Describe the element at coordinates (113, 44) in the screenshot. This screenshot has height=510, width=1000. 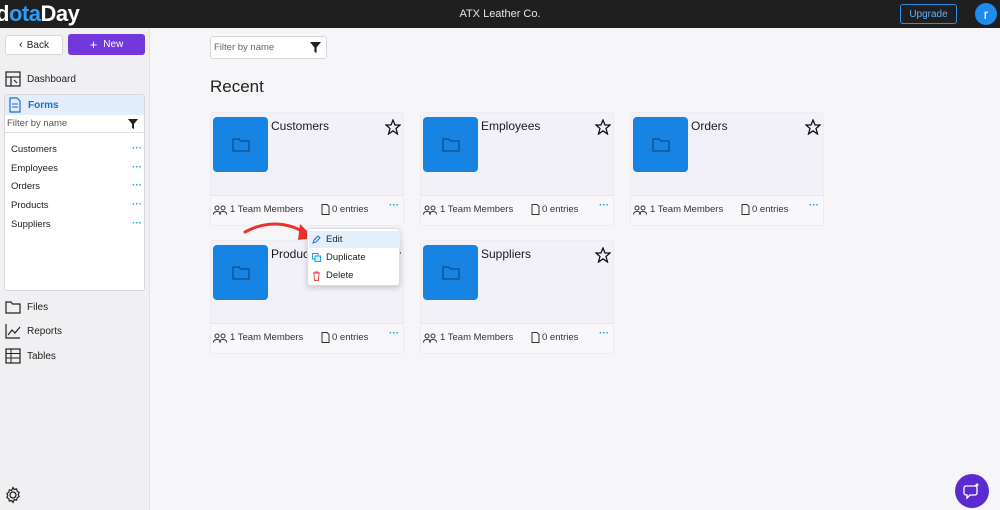
I see `new-label: New` at that location.